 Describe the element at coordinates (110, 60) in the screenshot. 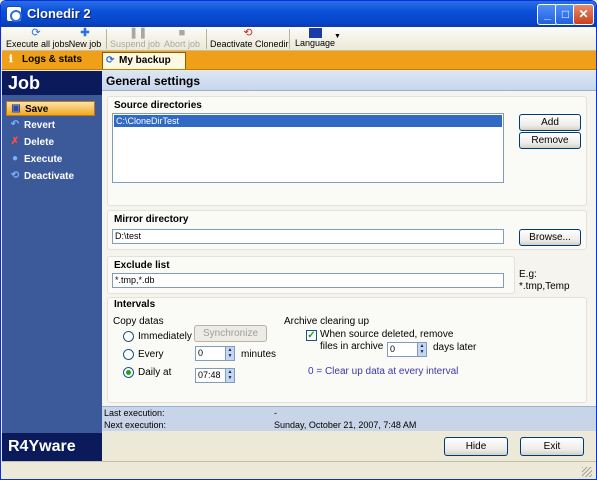

I see `job-icon: ⟳` at that location.